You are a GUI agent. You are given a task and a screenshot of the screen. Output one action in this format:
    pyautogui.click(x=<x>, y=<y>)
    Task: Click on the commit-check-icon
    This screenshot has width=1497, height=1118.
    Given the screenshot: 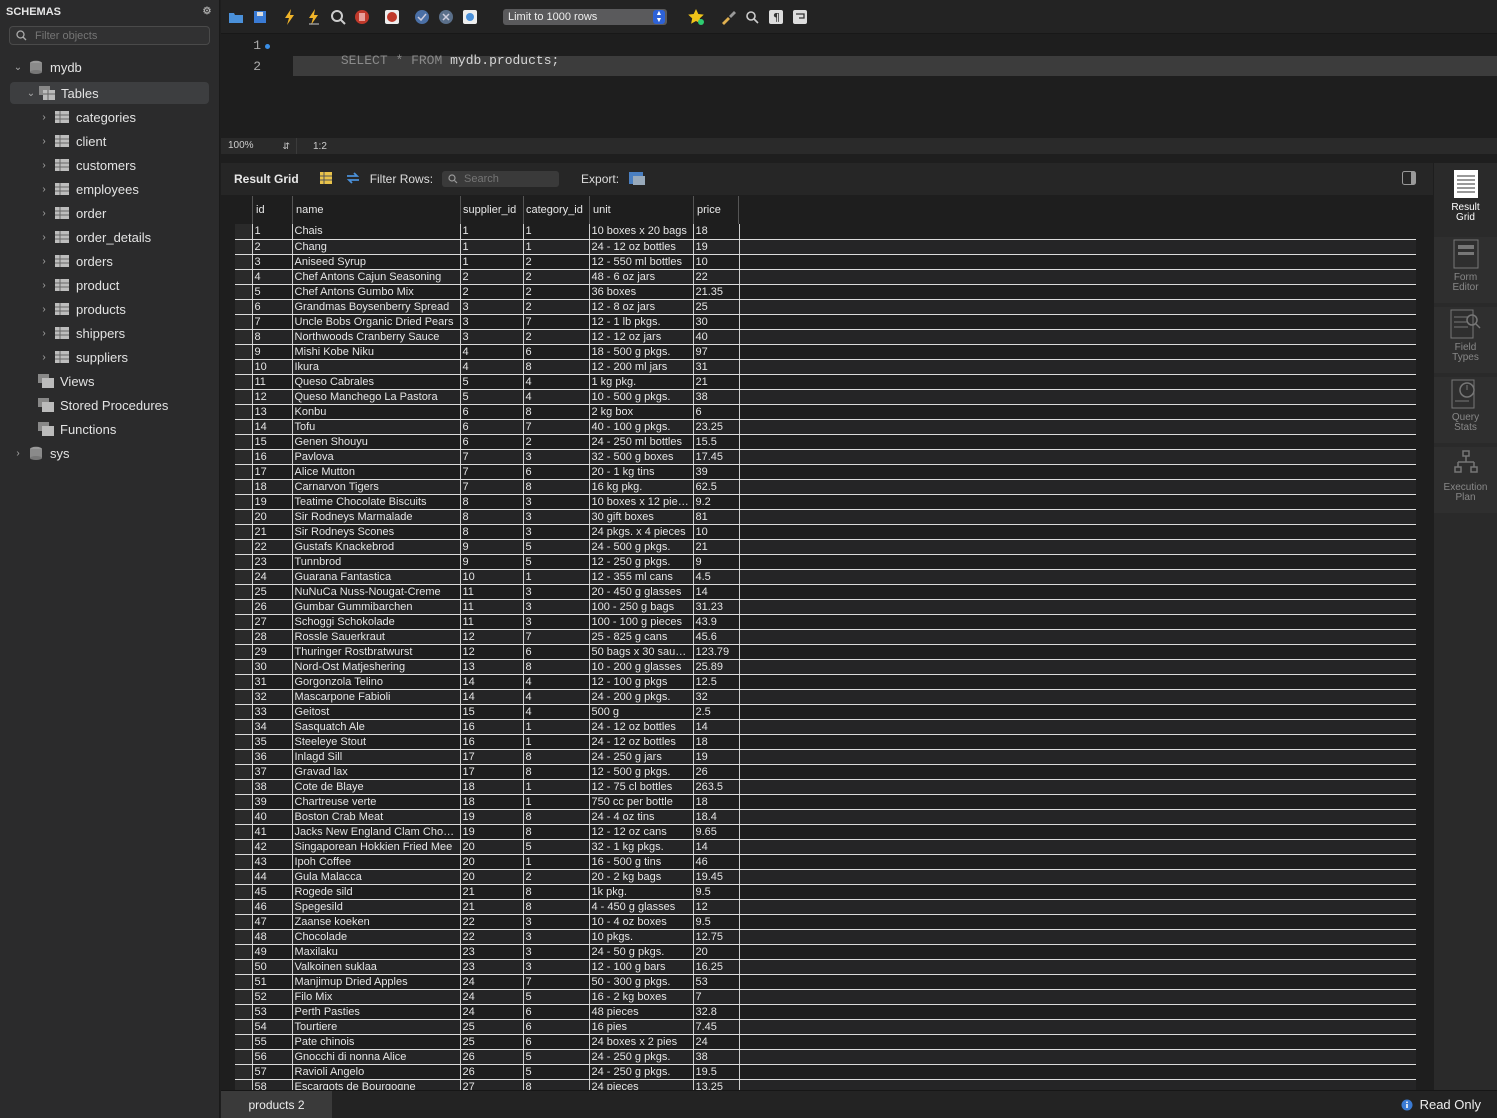 What is the action you would take?
    pyautogui.click(x=422, y=17)
    